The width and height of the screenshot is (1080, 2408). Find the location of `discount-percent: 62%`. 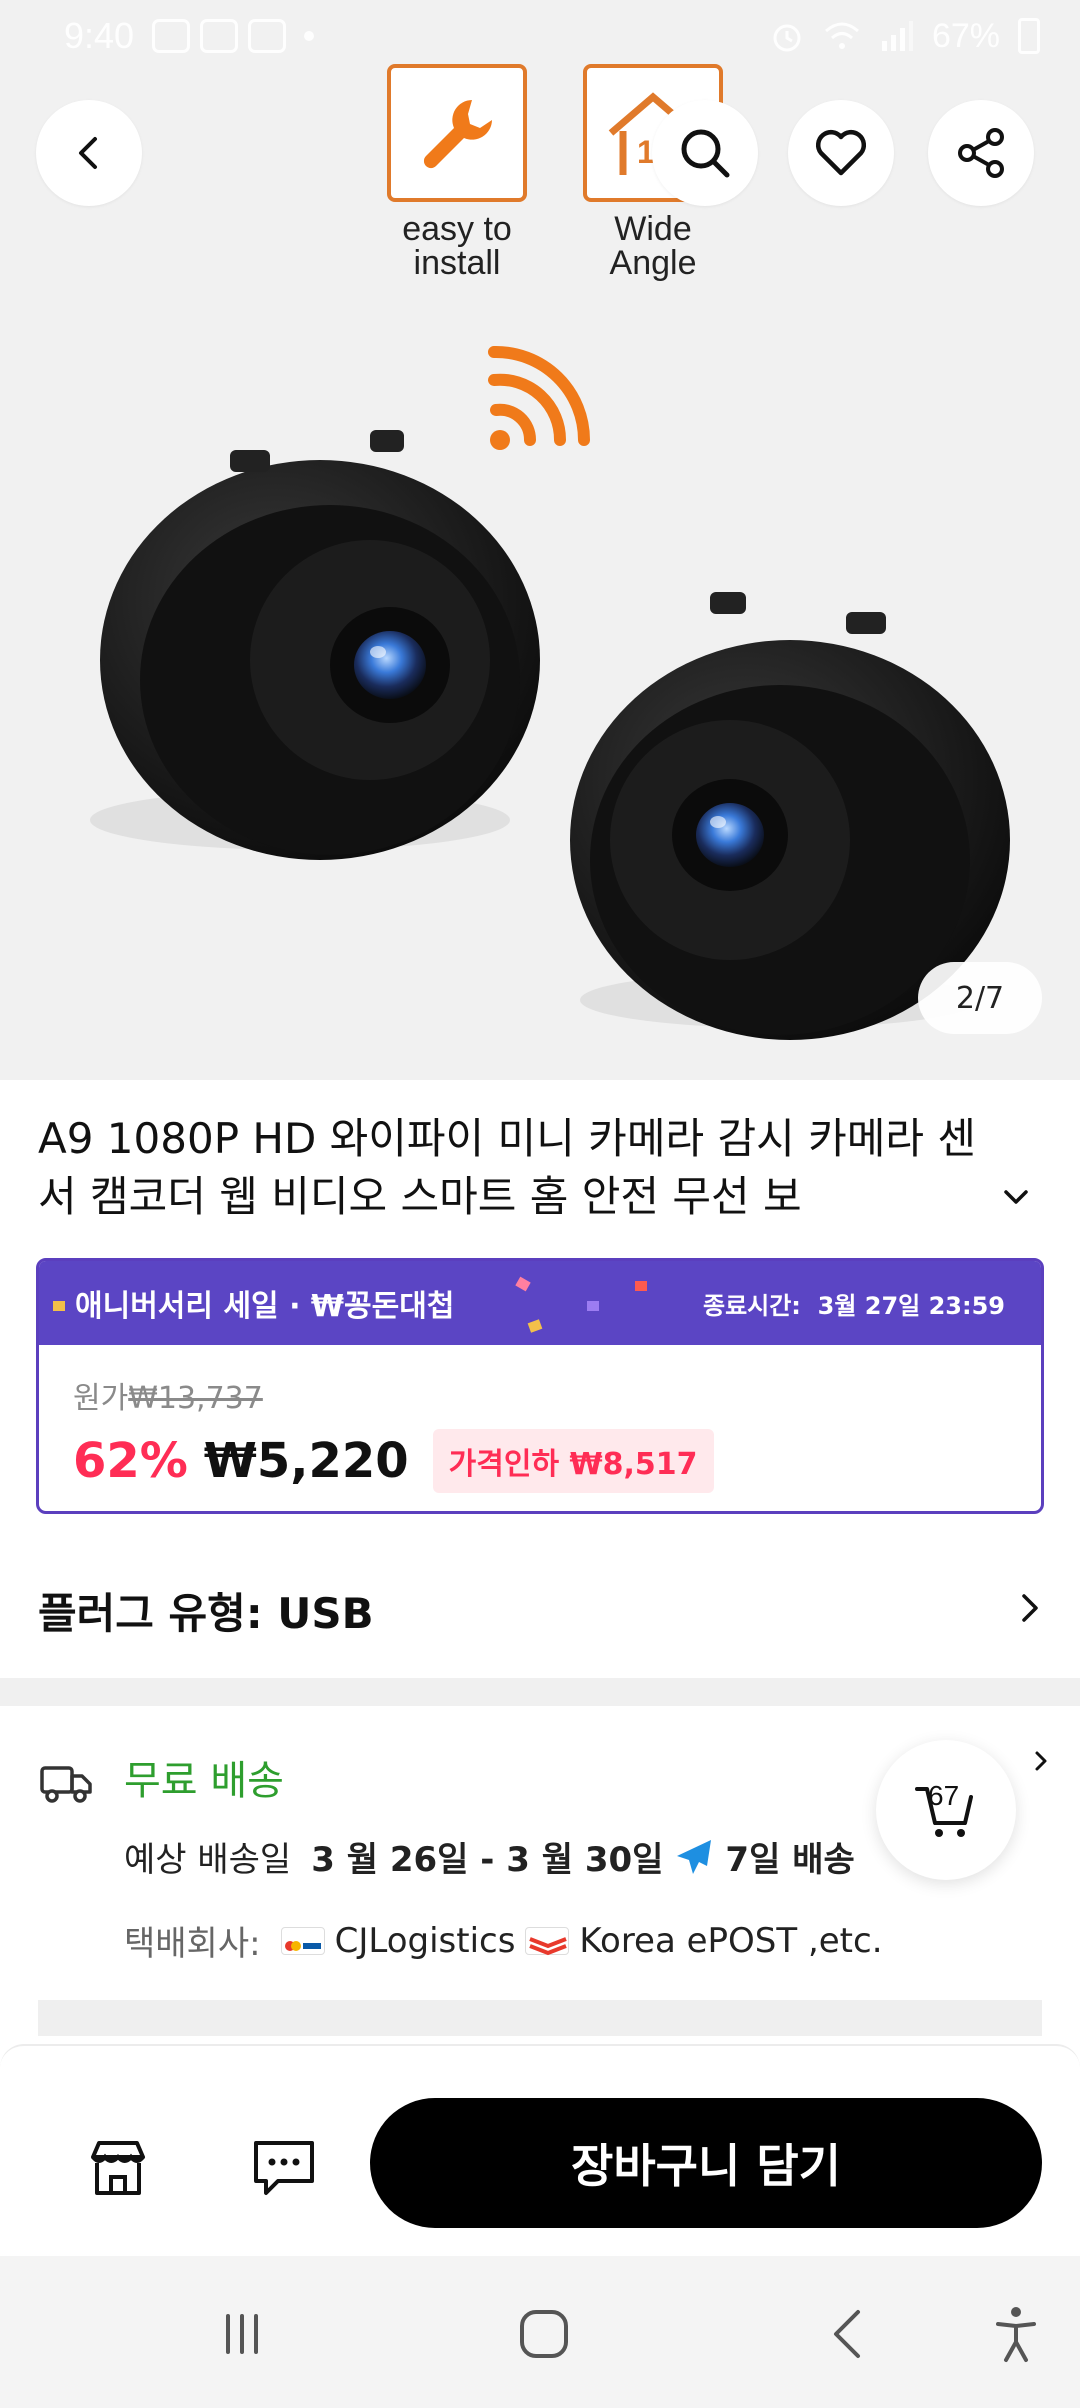

discount-percent: 62% is located at coordinates (130, 1461).